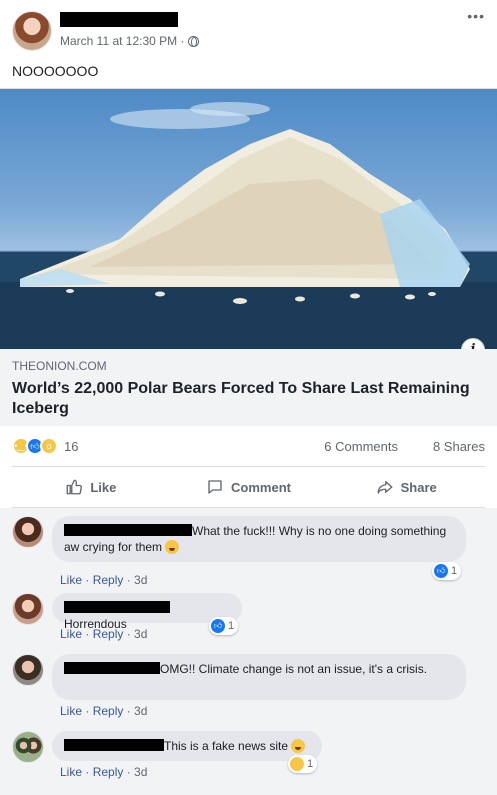  Describe the element at coordinates (476, 16) in the screenshot. I see `more-options-icon: •••` at that location.